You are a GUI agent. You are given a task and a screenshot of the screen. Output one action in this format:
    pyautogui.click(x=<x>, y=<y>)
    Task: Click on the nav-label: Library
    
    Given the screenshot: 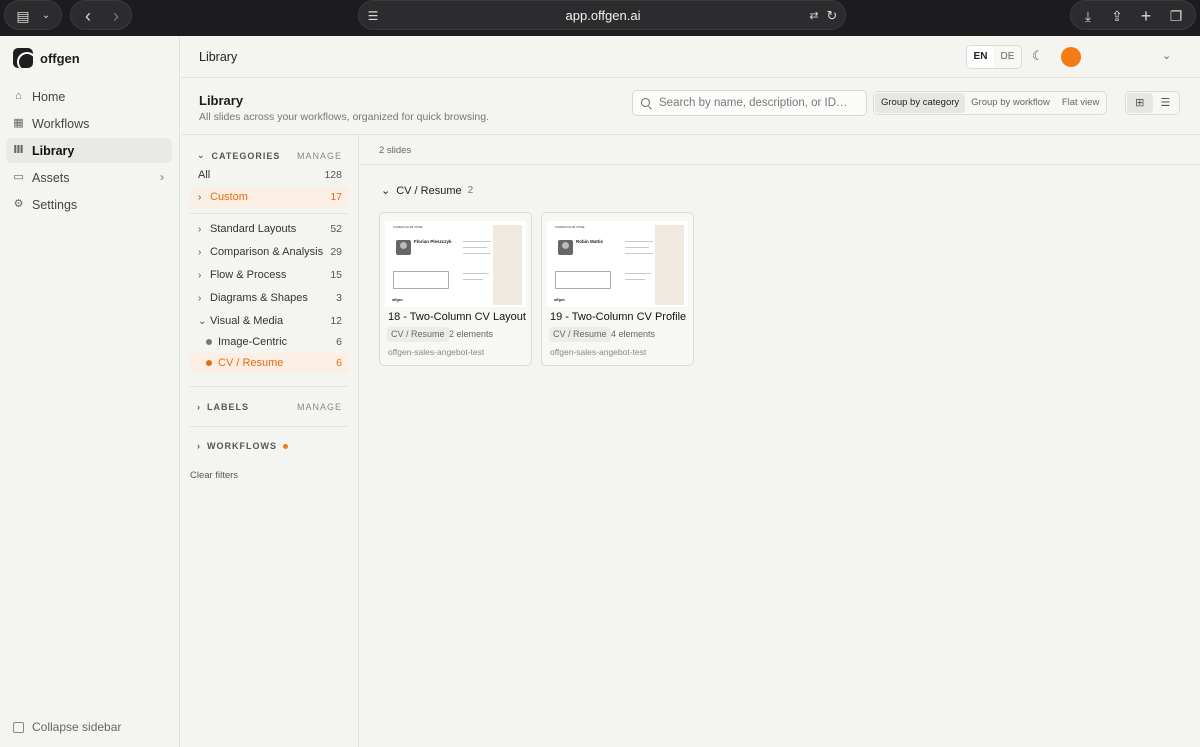 What is the action you would take?
    pyautogui.click(x=53, y=150)
    